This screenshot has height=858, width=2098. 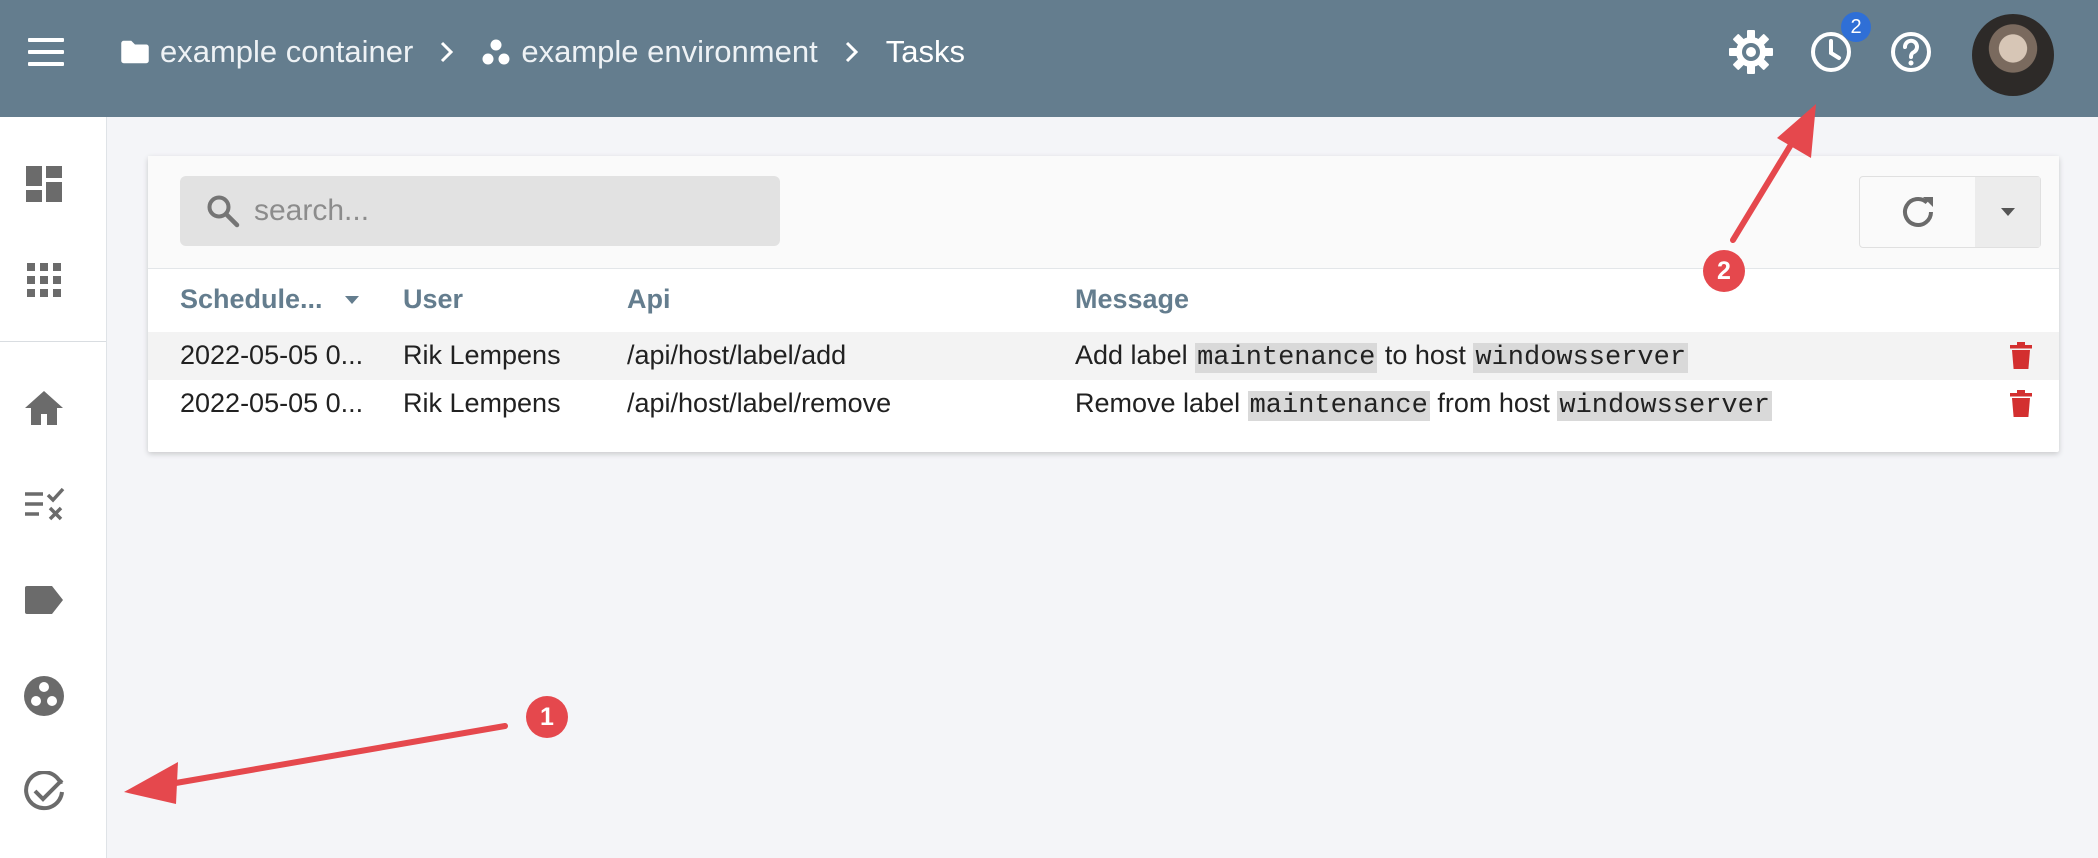 I want to click on column-header-user: User, so click(x=433, y=299).